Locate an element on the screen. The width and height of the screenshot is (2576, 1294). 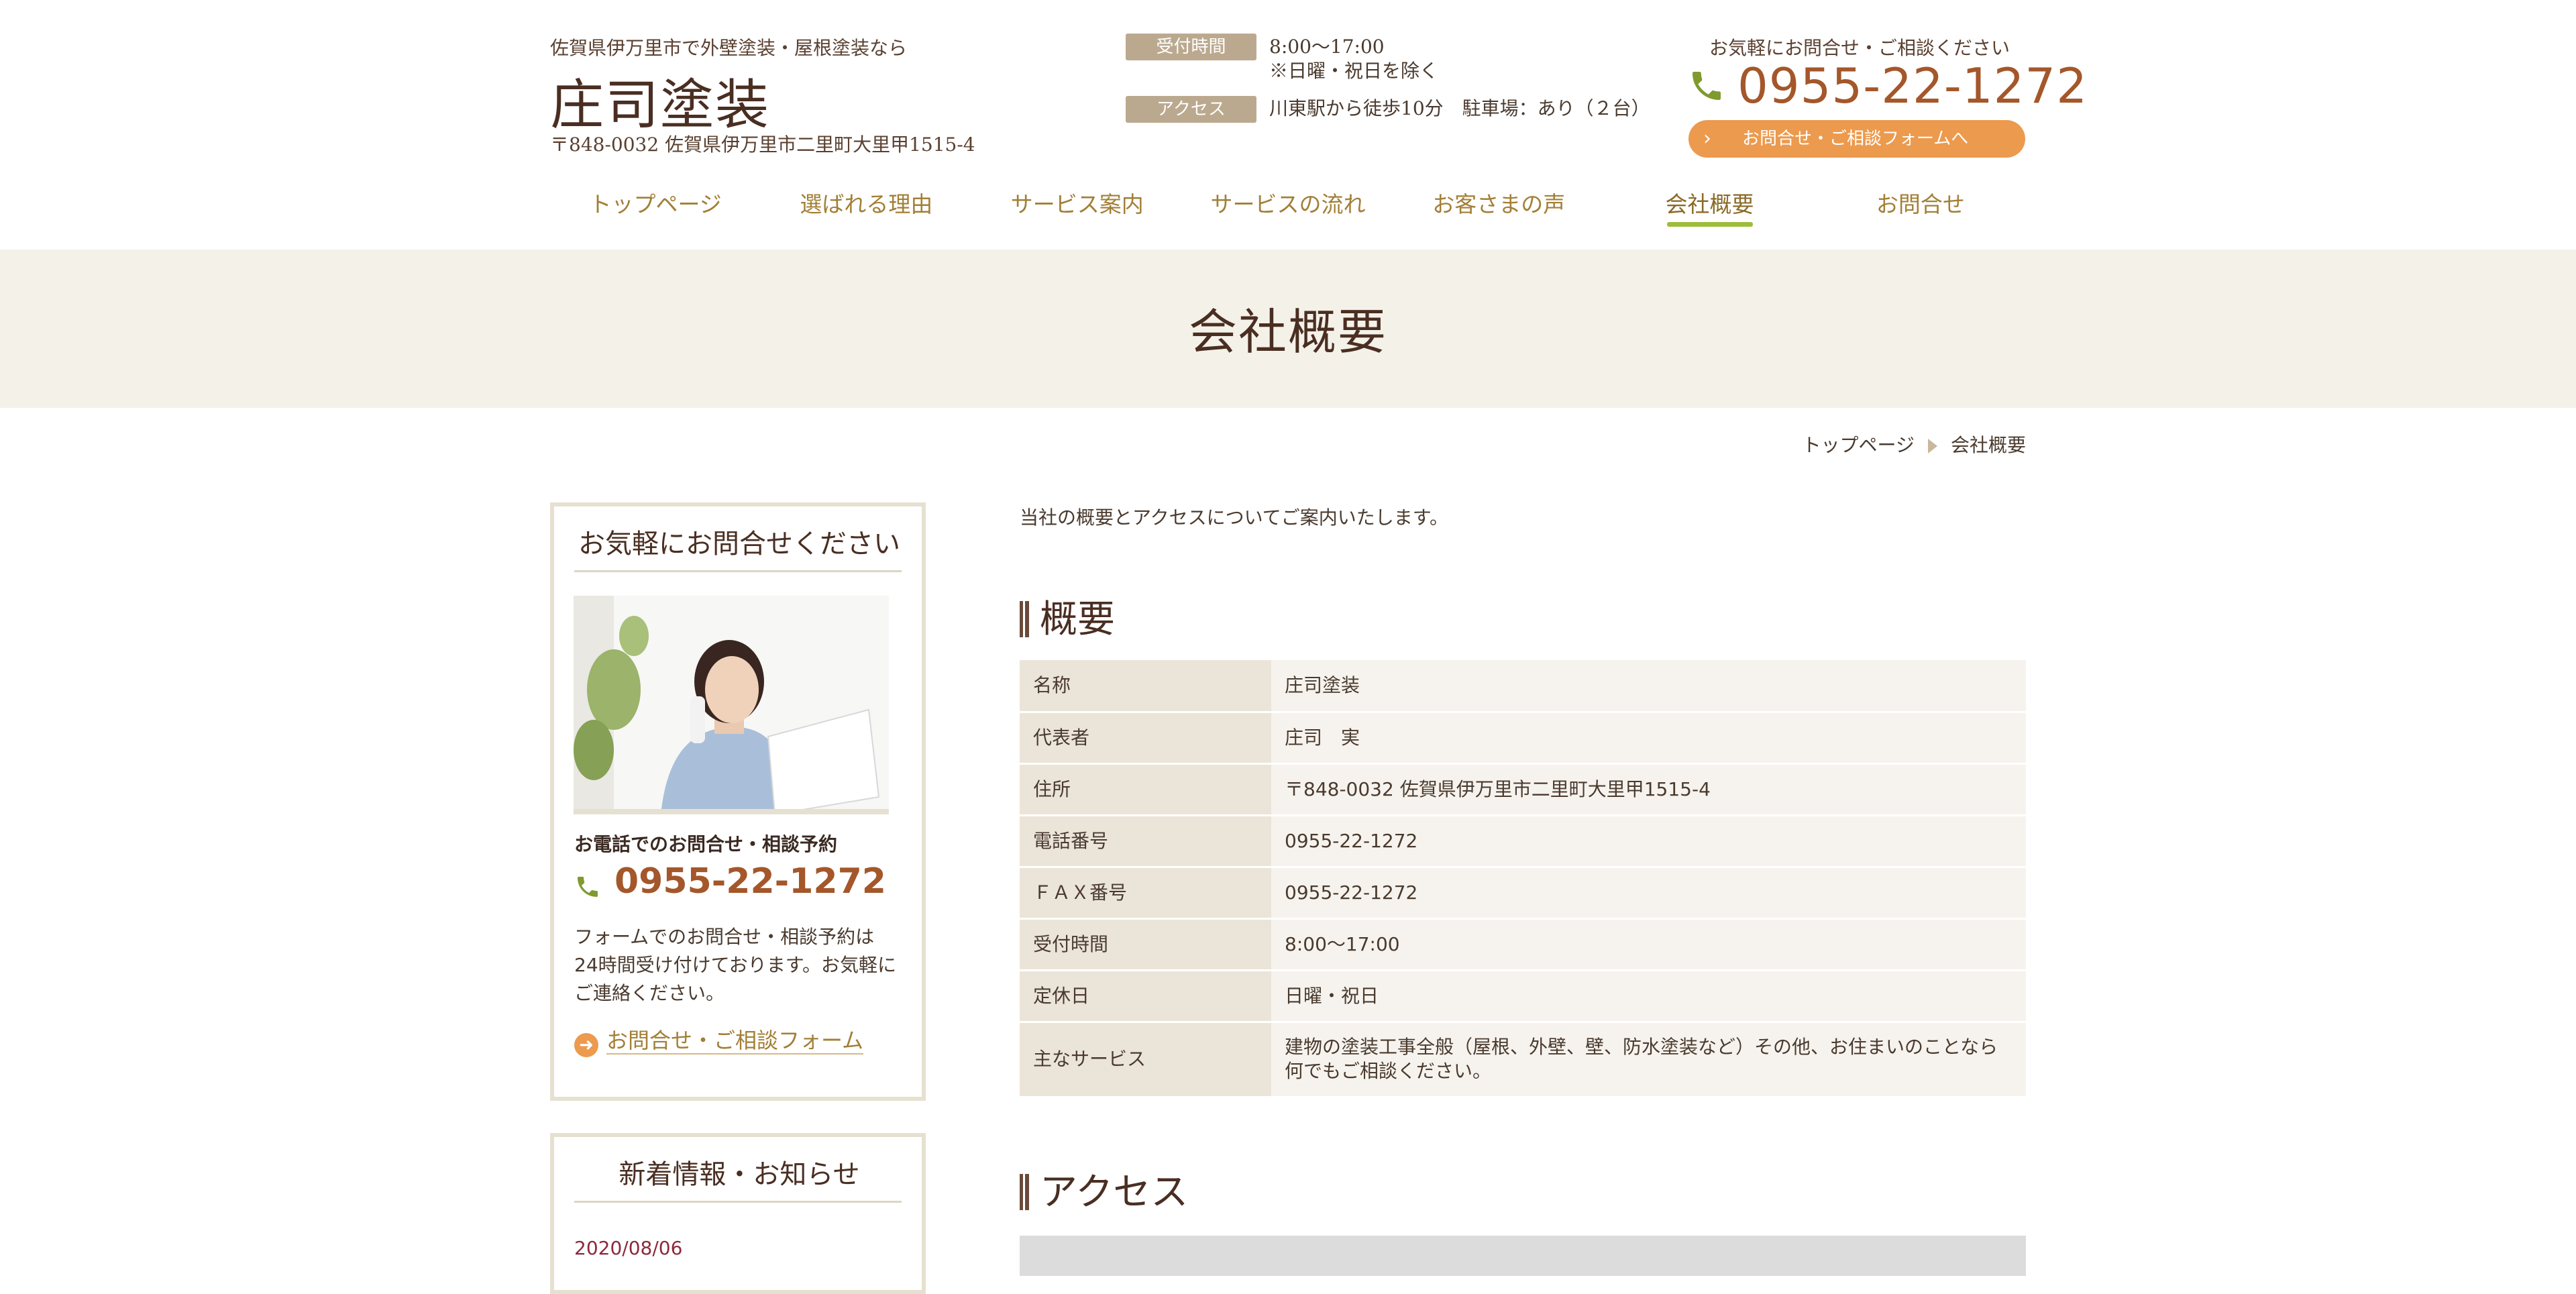
operator-photo is located at coordinates (731, 705).